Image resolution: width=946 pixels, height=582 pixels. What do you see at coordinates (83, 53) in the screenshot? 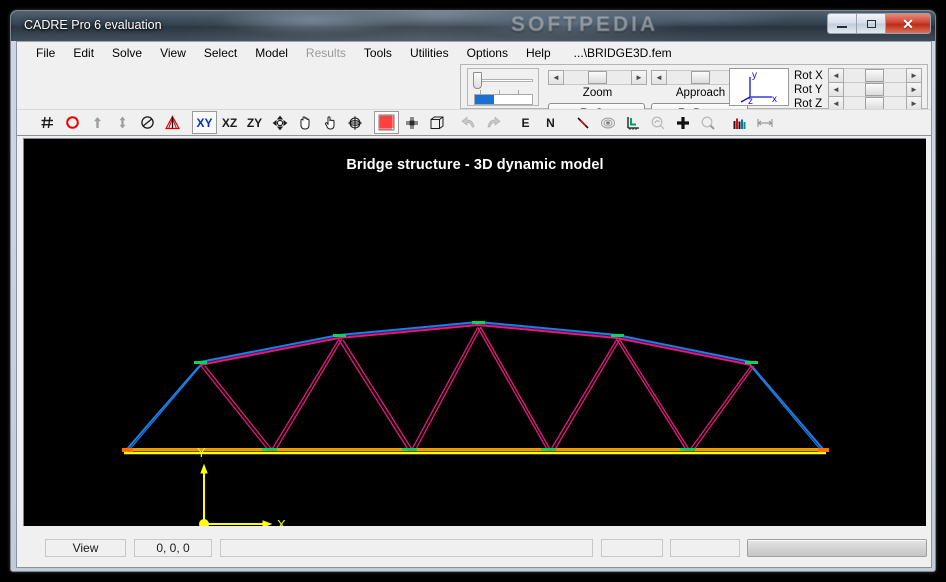
I see `menu-edit: Edit` at bounding box center [83, 53].